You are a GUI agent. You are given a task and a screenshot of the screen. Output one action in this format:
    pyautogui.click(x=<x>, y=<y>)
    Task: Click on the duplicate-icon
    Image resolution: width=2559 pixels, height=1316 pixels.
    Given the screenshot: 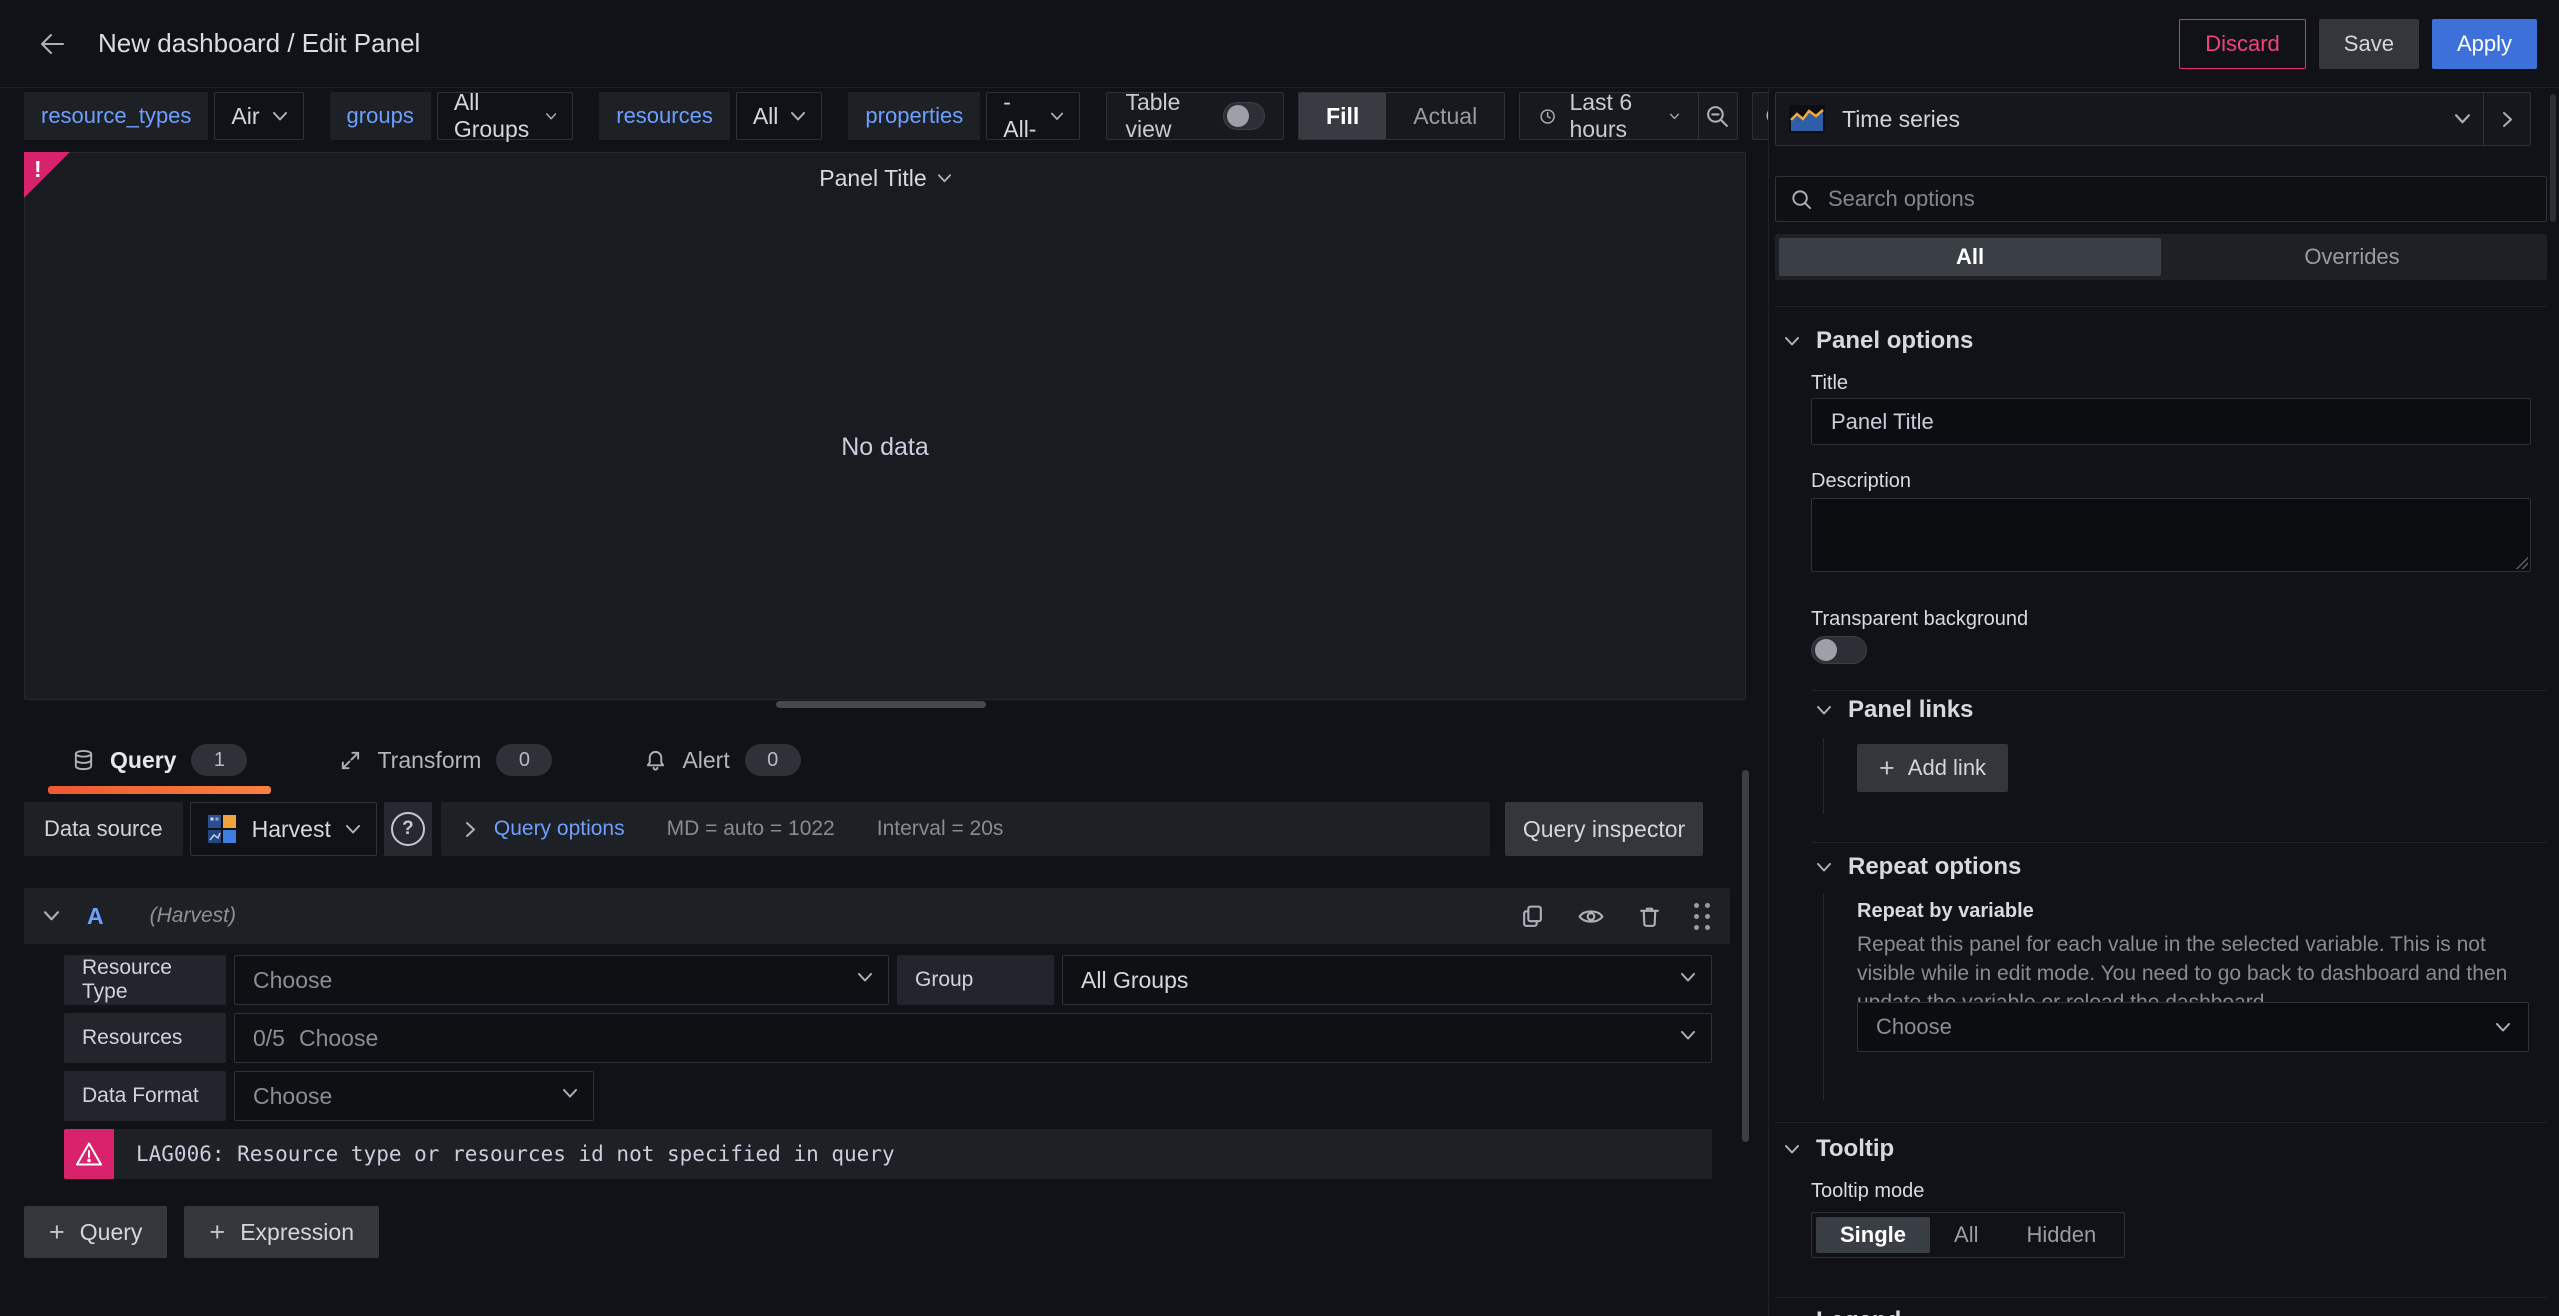 What is the action you would take?
    pyautogui.click(x=1532, y=916)
    